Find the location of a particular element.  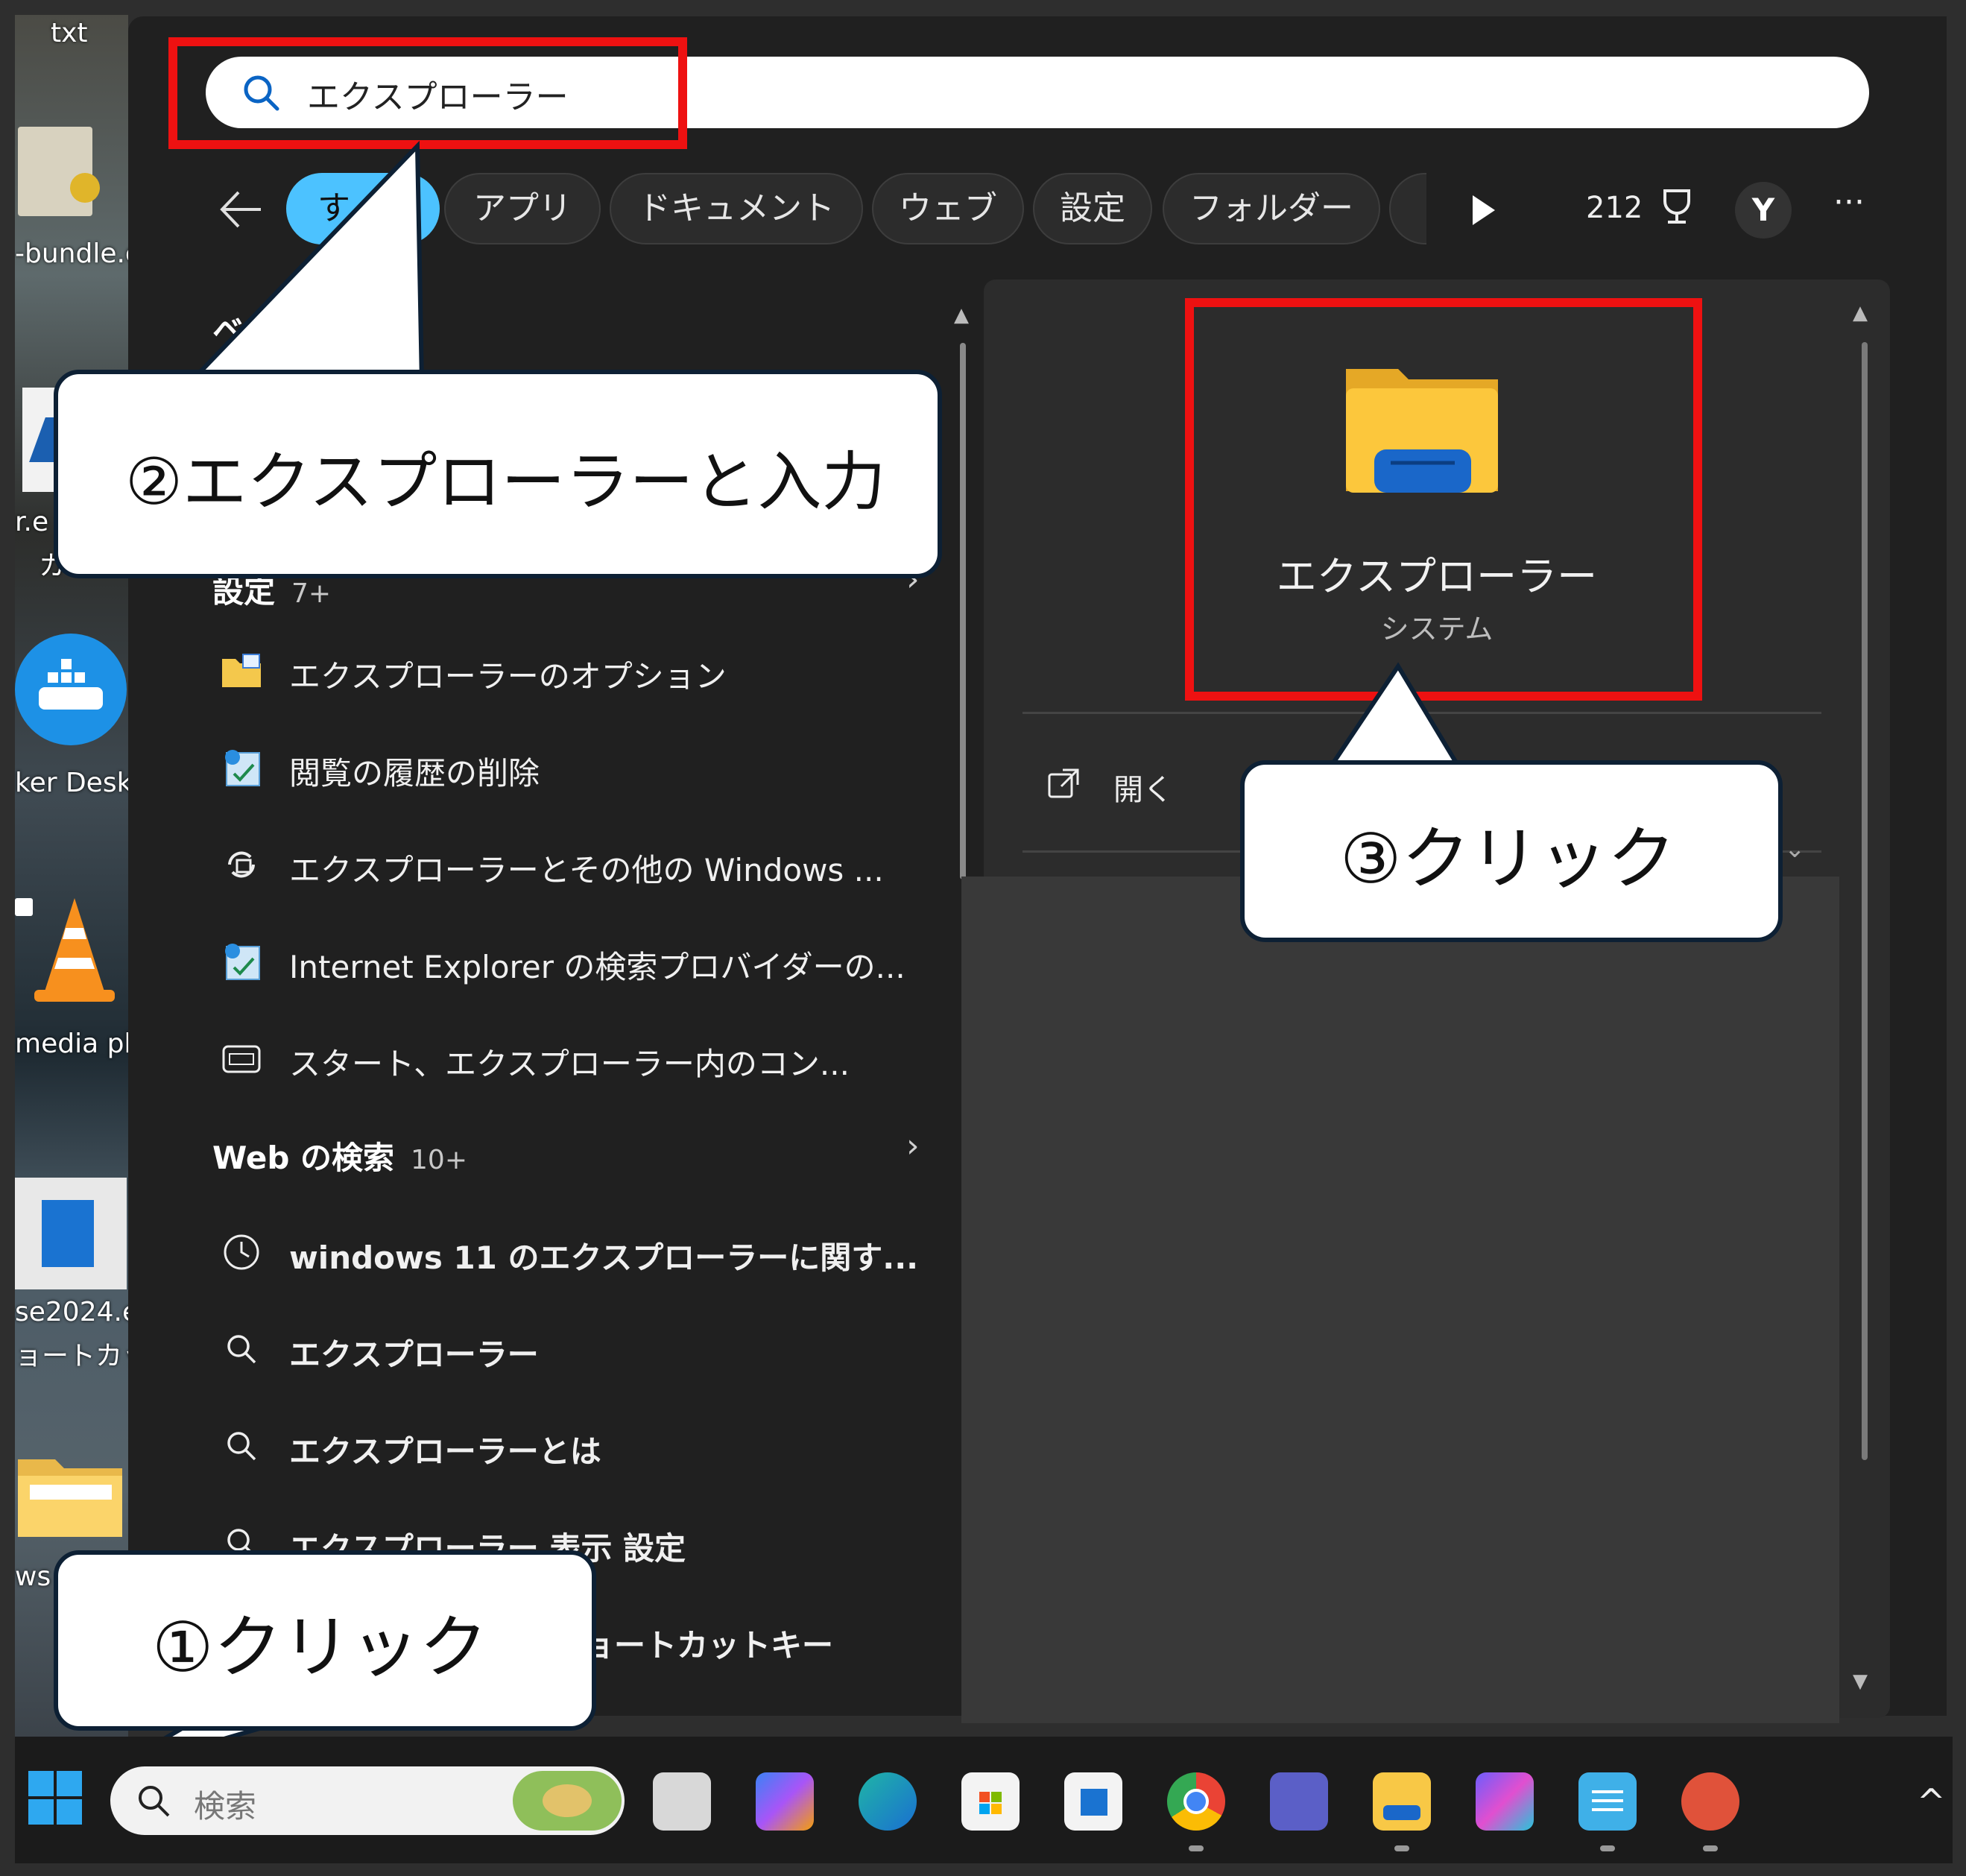

callout-step-3: ③クリック is located at coordinates (1511, 851).